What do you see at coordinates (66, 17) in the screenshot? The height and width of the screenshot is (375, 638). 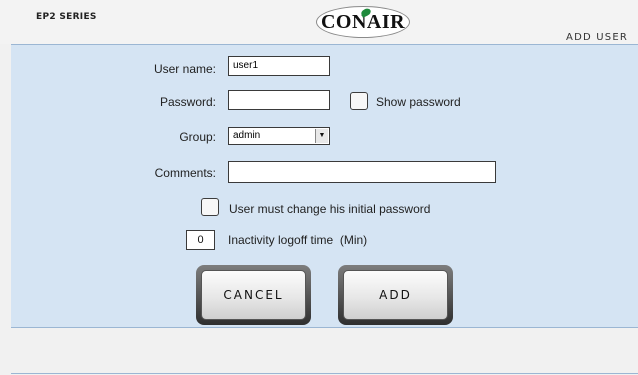 I see `series-label: EP2 SERIES` at bounding box center [66, 17].